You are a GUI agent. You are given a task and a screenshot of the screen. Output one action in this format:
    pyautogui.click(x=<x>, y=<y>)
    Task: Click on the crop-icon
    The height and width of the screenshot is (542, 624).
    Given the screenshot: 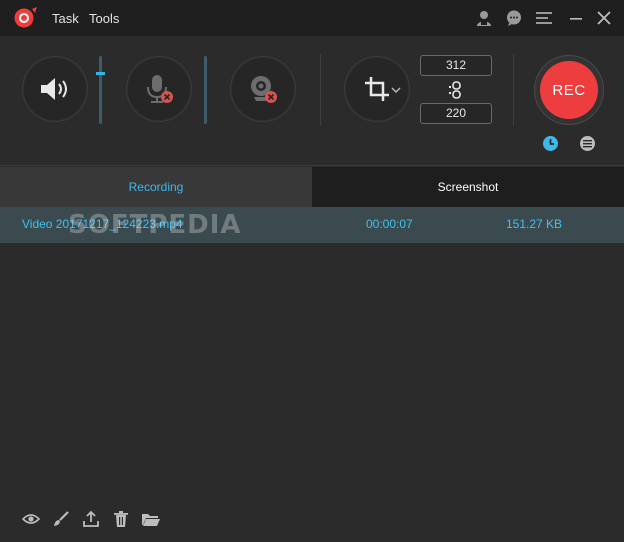 What is the action you would take?
    pyautogui.click(x=377, y=89)
    